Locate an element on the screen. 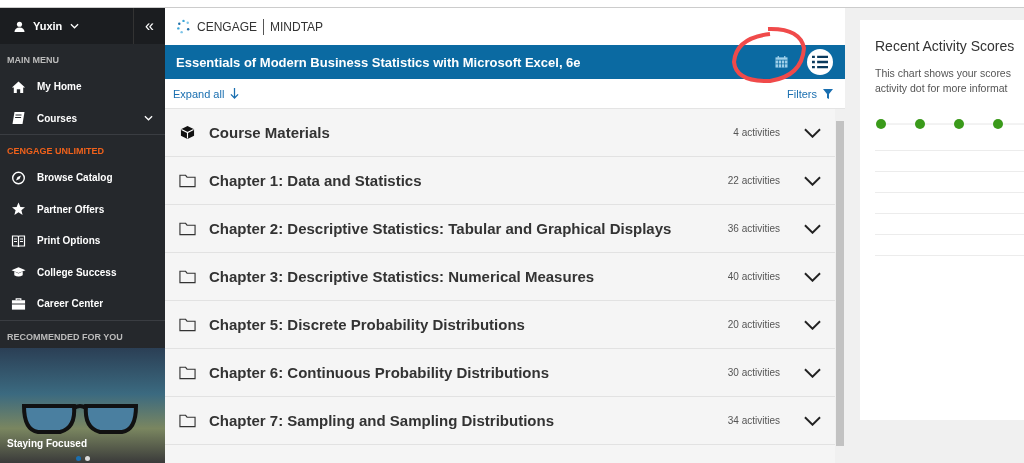 The width and height of the screenshot is (1024, 463). course-unit-row: Chapter 2: Descriptive Statistics: Tabular and Graphical Displays 36 activities is located at coordinates (500, 229).